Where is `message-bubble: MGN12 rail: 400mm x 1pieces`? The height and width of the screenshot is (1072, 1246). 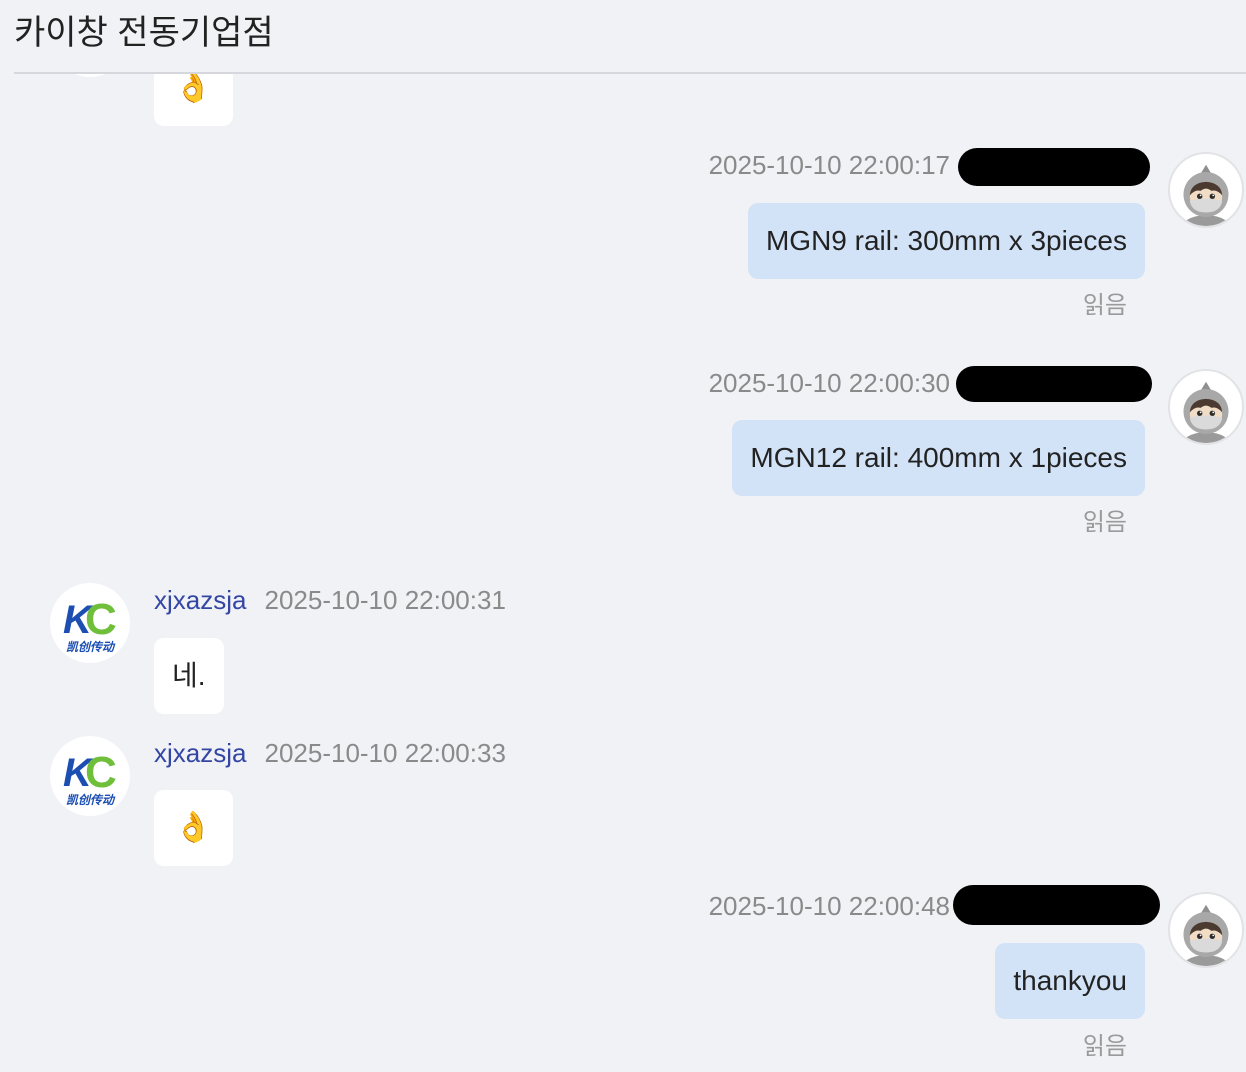
message-bubble: MGN12 rail: 400mm x 1pieces is located at coordinates (938, 458).